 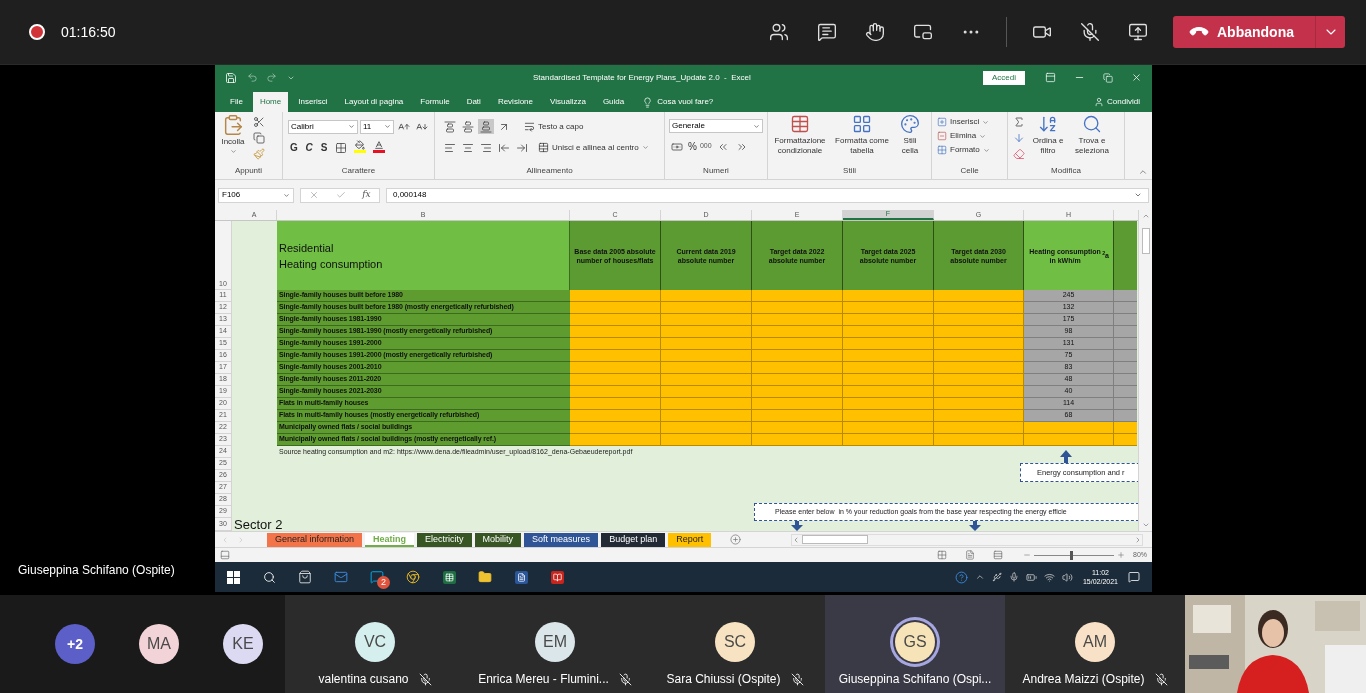 I want to click on fill-color-icon, so click(x=360, y=147).